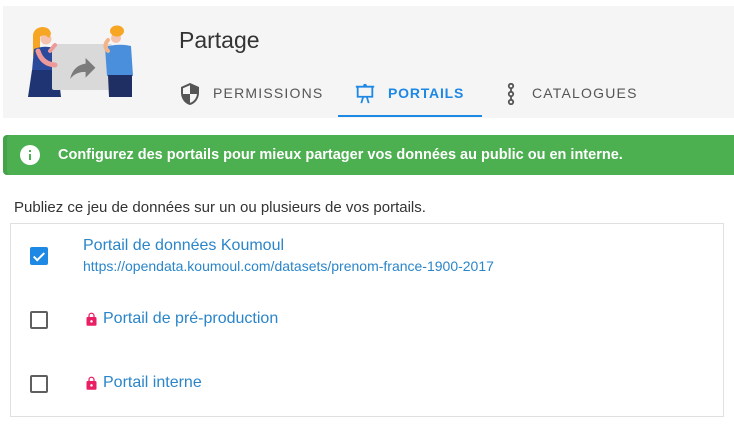 This screenshot has width=734, height=427. Describe the element at coordinates (268, 93) in the screenshot. I see `tab-permissions-label: PERMISSIONS` at that location.